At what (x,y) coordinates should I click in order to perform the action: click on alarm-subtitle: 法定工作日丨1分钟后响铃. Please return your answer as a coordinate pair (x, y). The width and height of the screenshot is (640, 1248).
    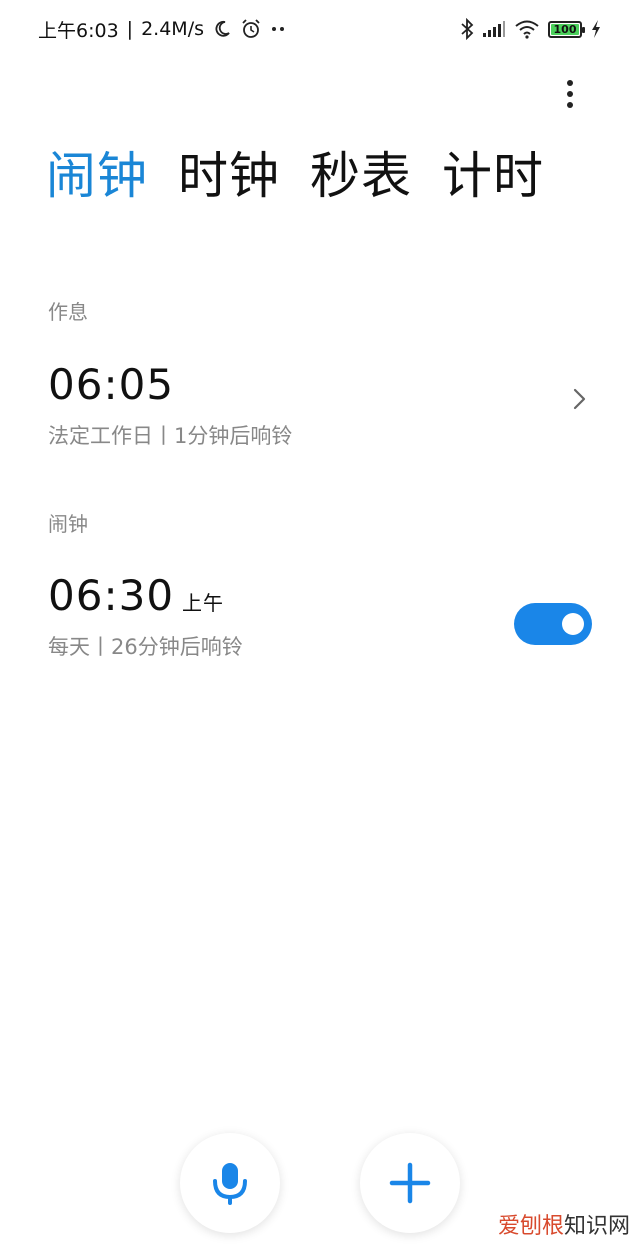
    Looking at the image, I should click on (170, 436).